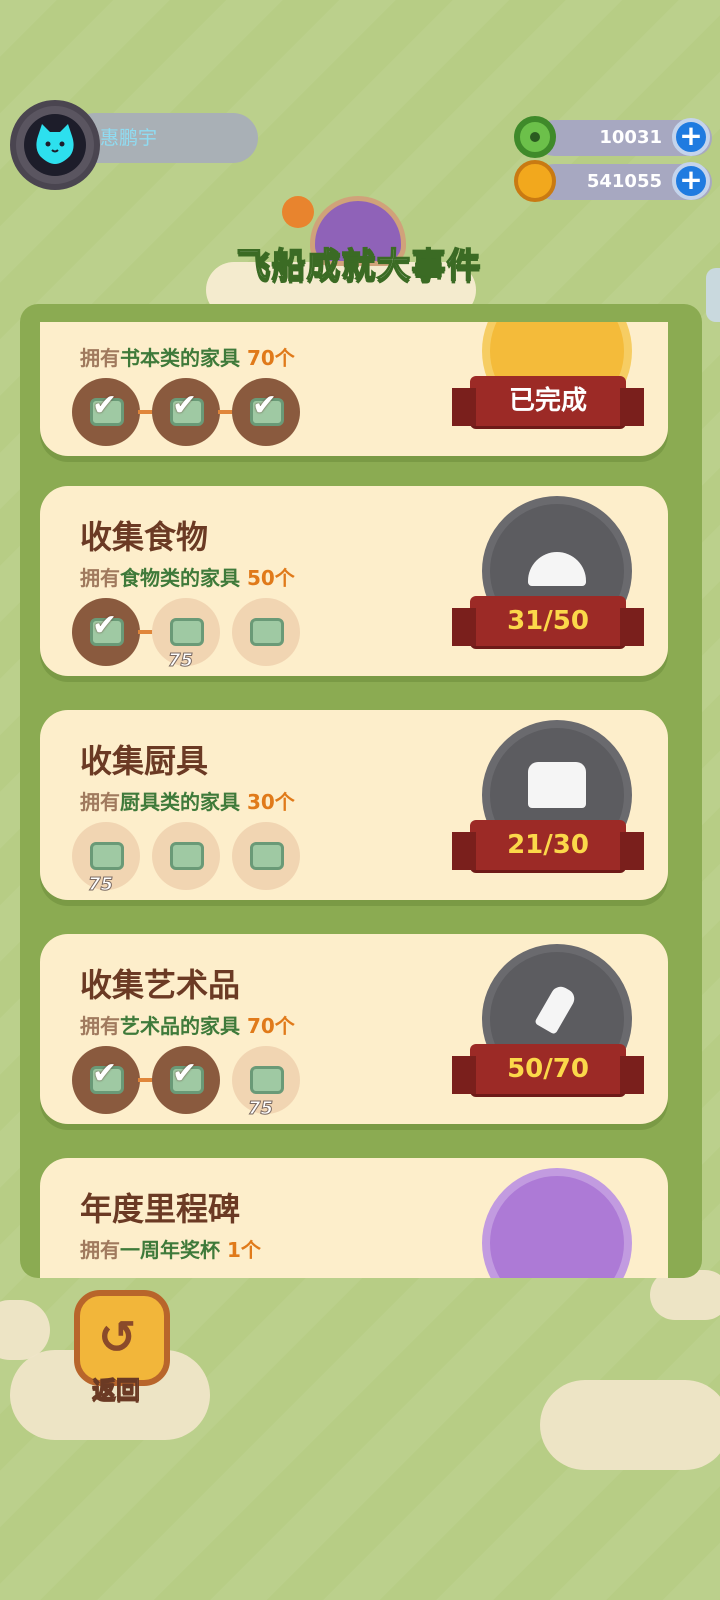 This screenshot has width=720, height=1600. What do you see at coordinates (354, 389) in the screenshot?
I see `achievement-card: 拥有书本类的家具 70个 ✔ ✔ ✔ 已完成` at bounding box center [354, 389].